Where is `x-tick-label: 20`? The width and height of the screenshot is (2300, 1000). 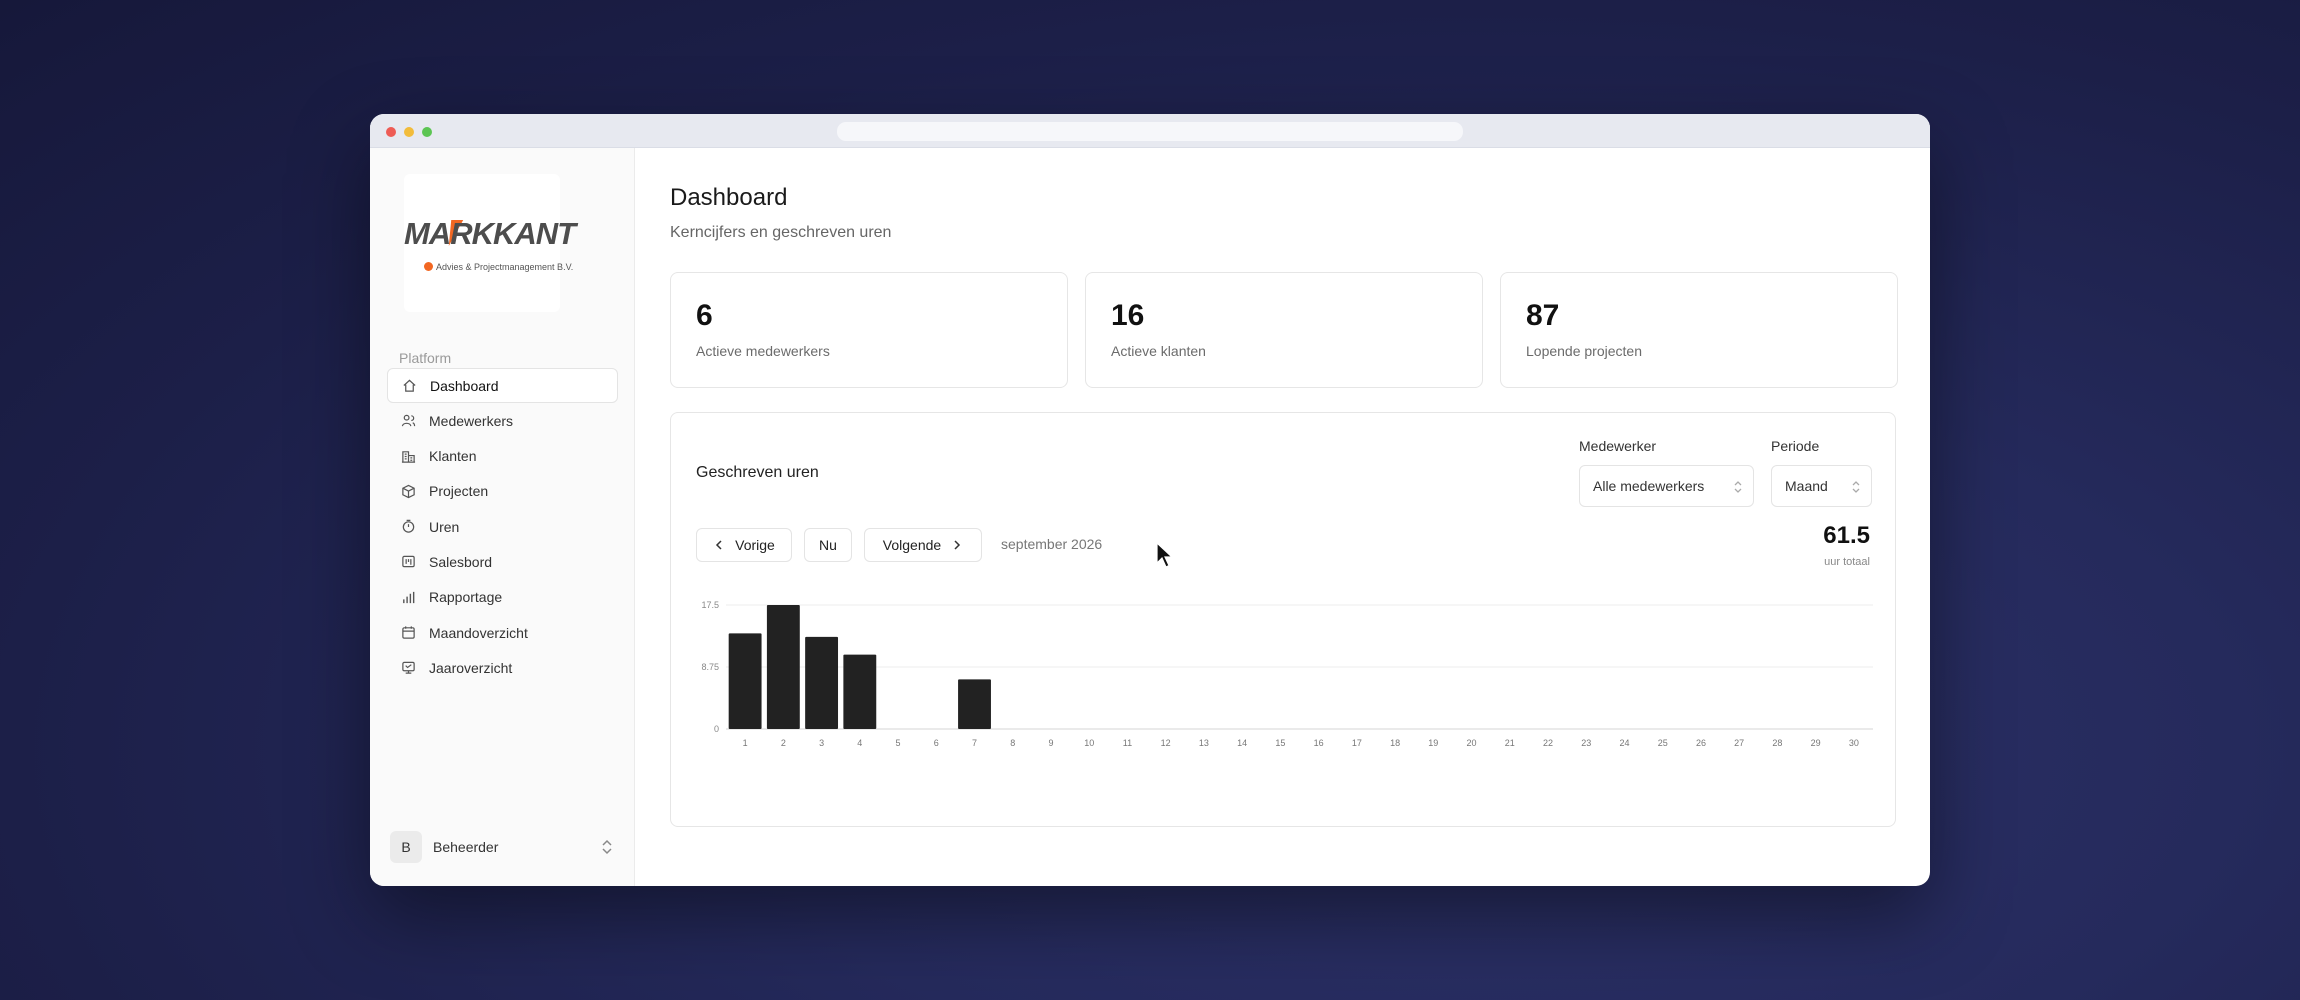 x-tick-label: 20 is located at coordinates (1472, 743).